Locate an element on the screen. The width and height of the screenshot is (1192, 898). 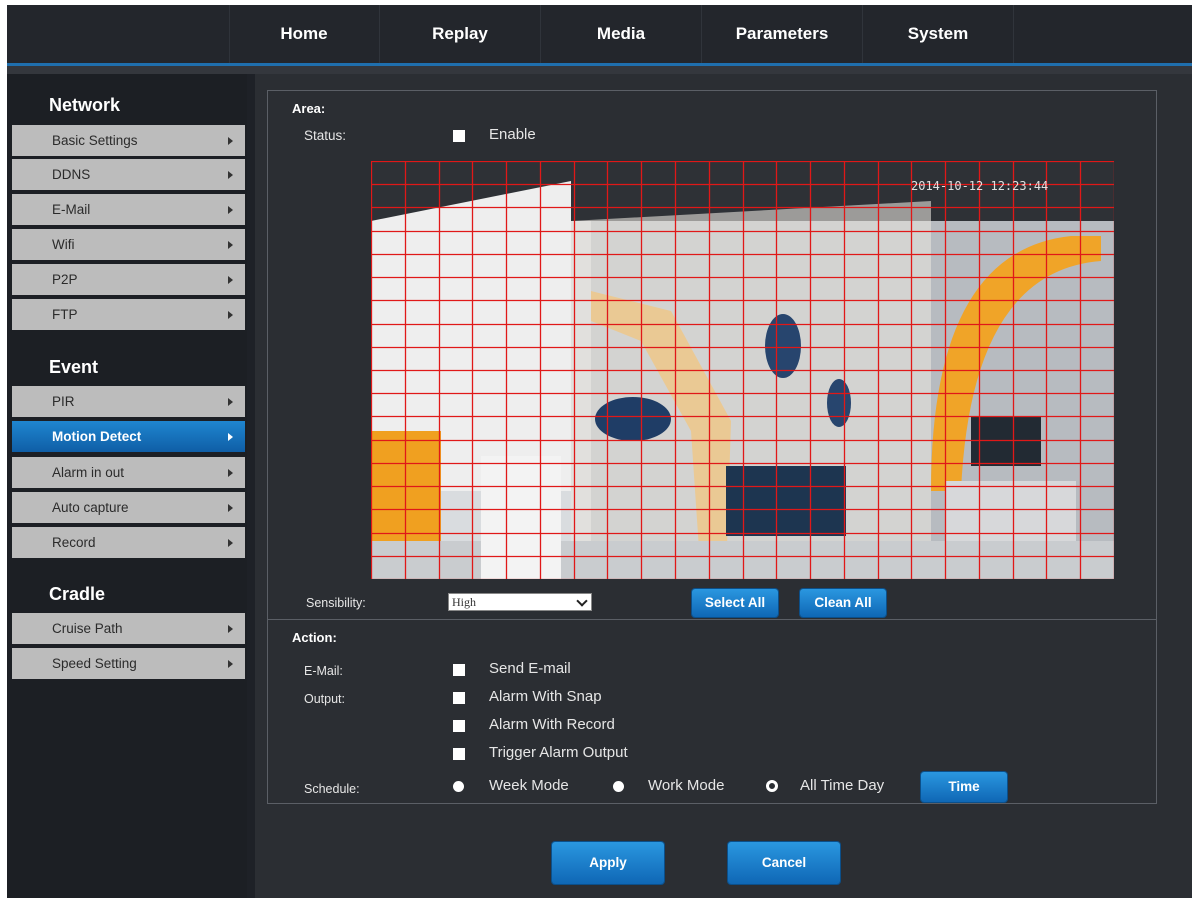
enable-label: Enable is located at coordinates (512, 134).